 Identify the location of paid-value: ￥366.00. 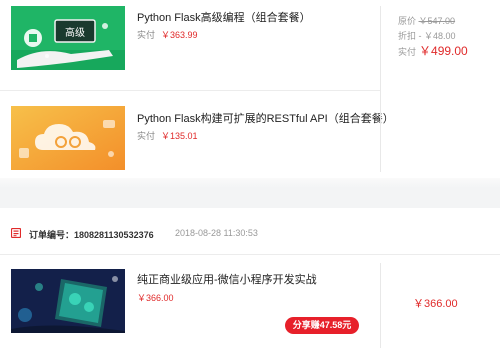
(155, 298).